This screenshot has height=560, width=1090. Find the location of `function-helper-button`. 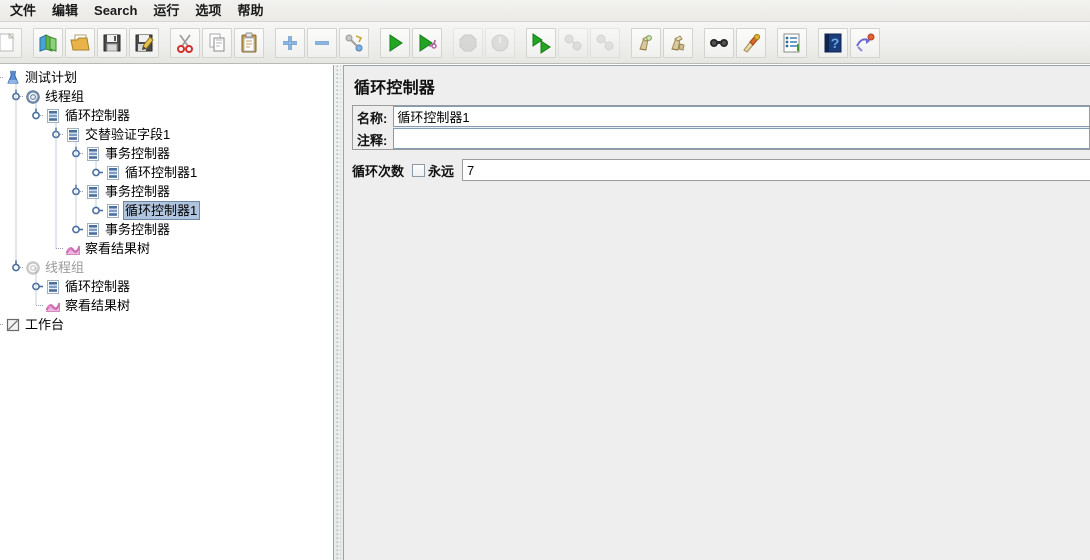

function-helper-button is located at coordinates (792, 42).